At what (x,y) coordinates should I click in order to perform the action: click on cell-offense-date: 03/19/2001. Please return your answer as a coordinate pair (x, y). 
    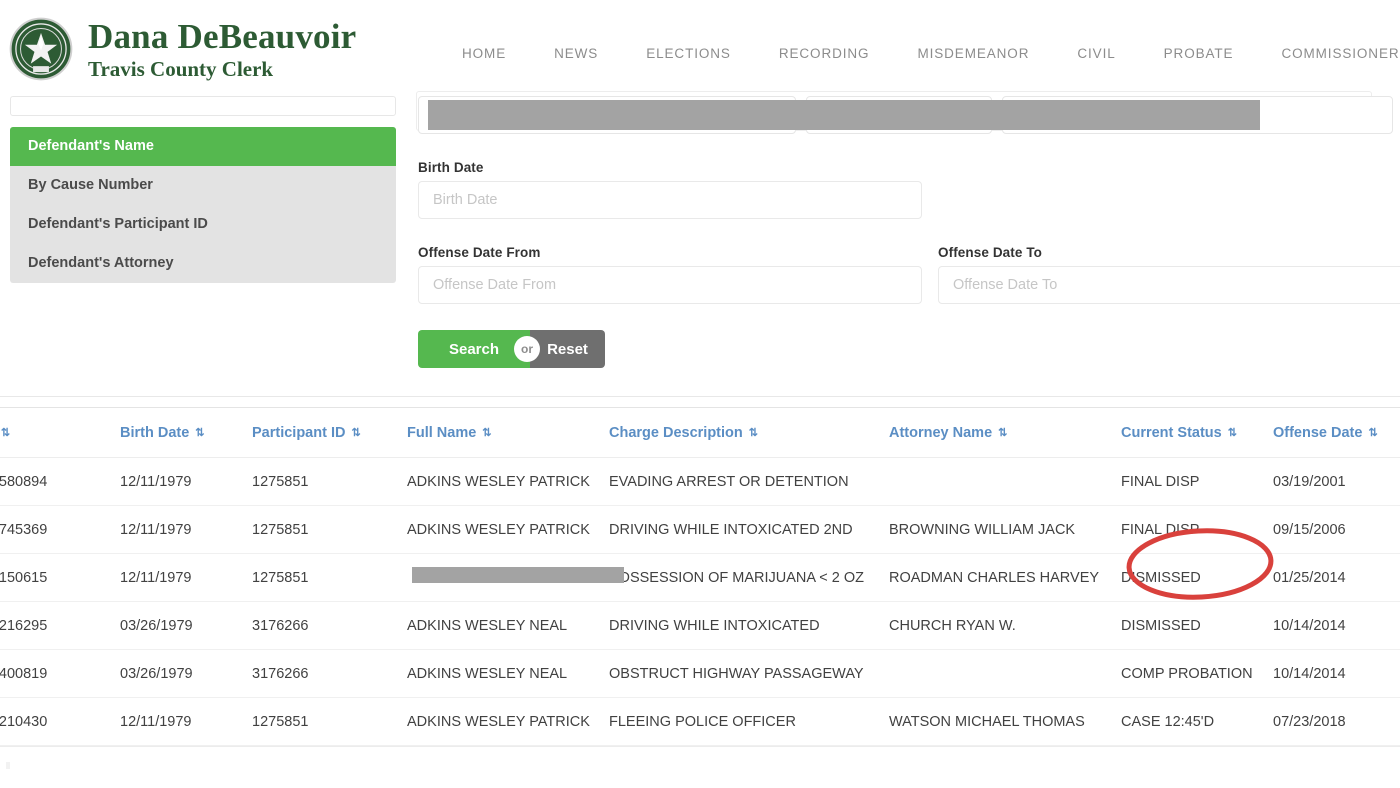
    Looking at the image, I should click on (1336, 481).